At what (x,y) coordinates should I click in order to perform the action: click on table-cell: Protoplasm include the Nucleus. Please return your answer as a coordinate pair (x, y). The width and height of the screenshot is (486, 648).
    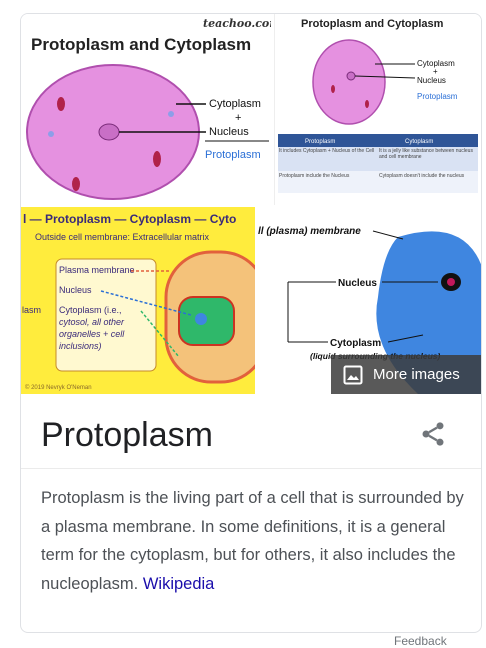
    Looking at the image, I should click on (314, 176).